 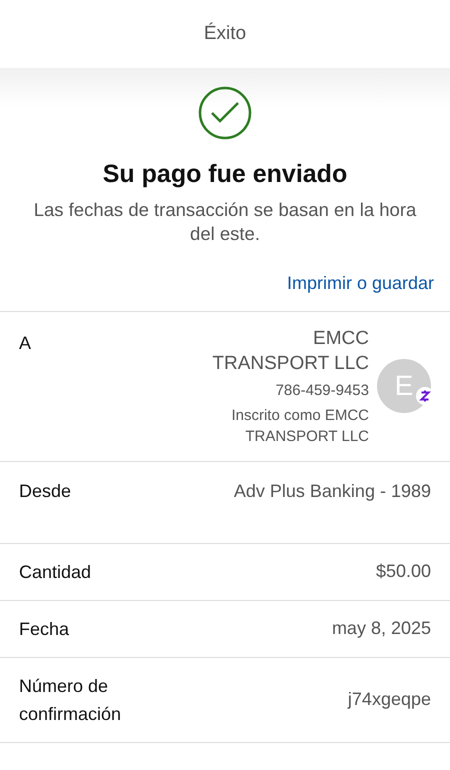 I want to click on status-title: Su pago fue enviado, so click(x=225, y=174).